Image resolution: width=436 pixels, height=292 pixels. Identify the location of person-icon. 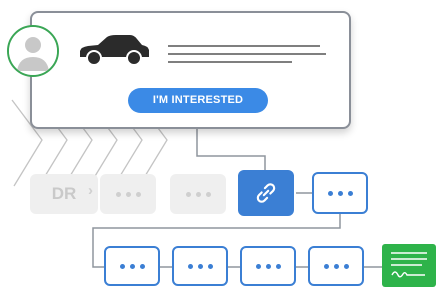
(33, 51).